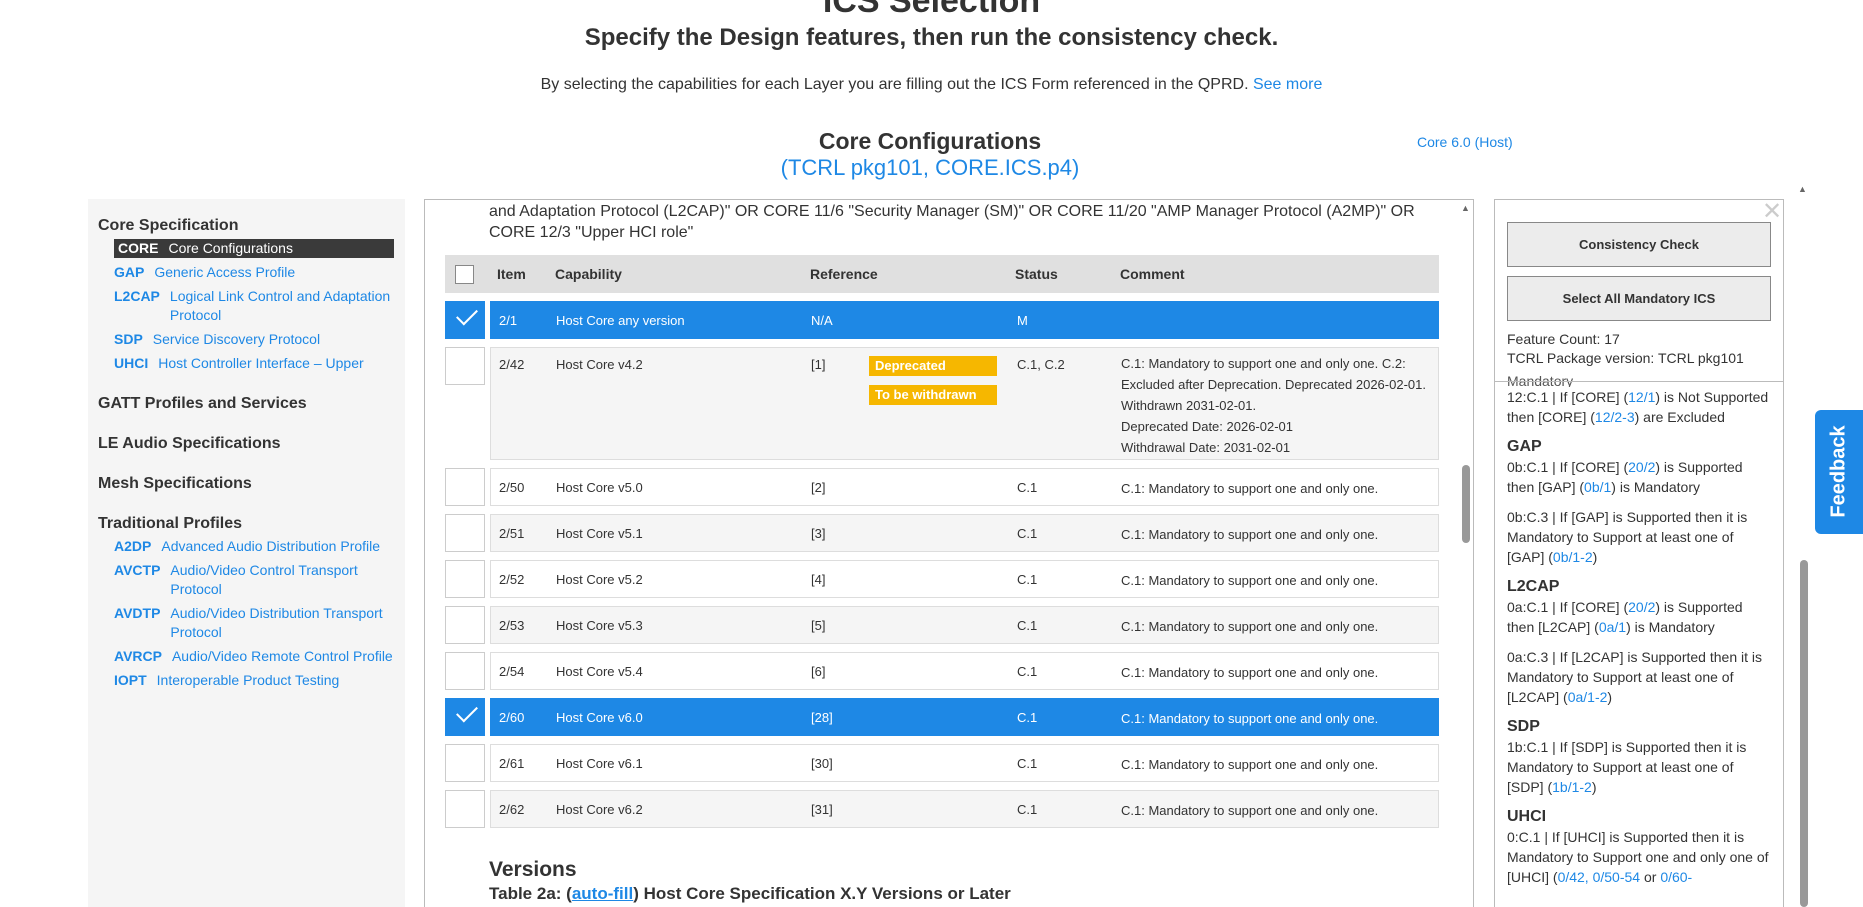  Describe the element at coordinates (225, 272) in the screenshot. I see `sidebar-item-label: Generic Access Profile` at that location.